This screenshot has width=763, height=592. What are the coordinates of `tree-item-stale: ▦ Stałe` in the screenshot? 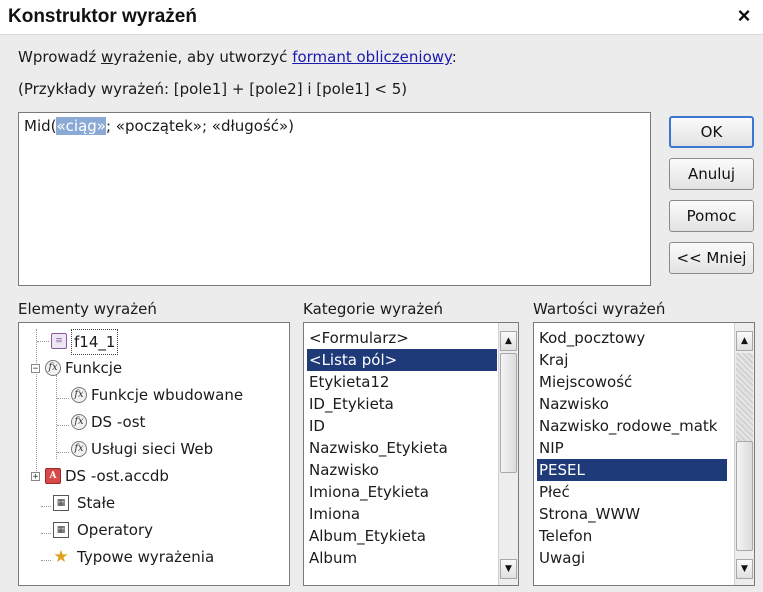 It's located at (154, 503).